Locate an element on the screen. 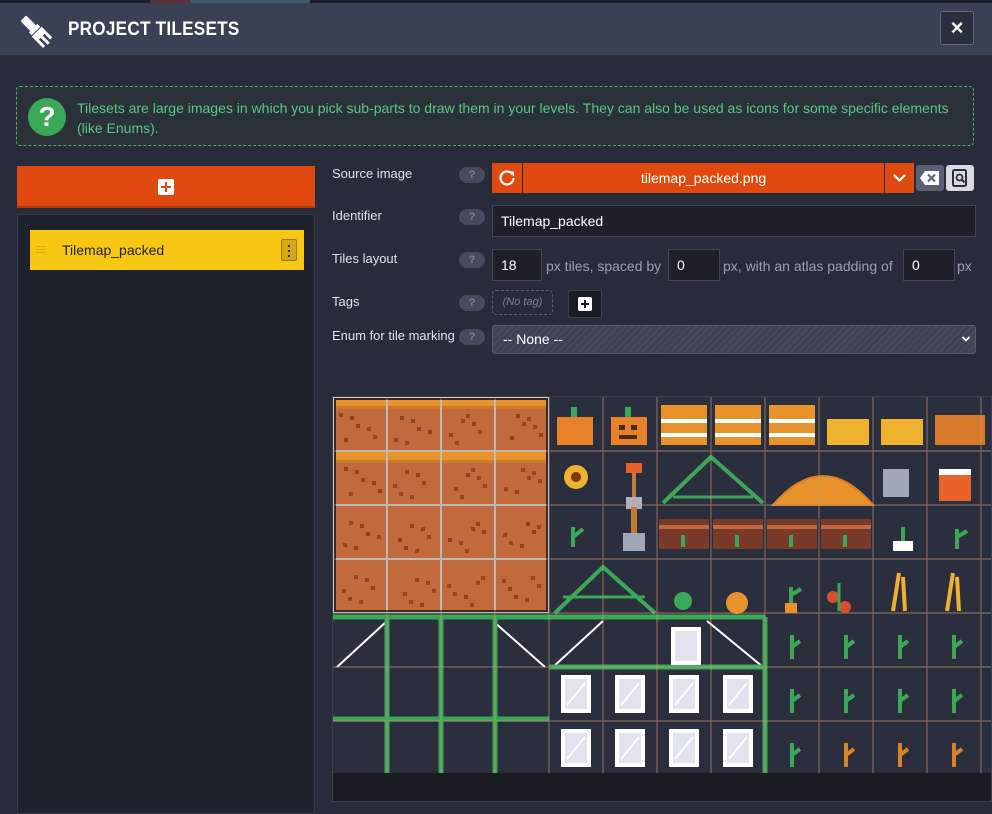  close-button: × is located at coordinates (957, 28).